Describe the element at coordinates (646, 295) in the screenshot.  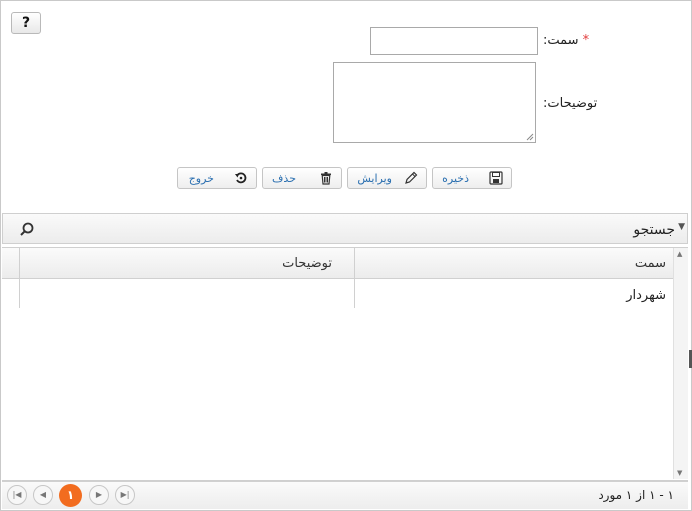
I see `cell-position: شهردار` at that location.